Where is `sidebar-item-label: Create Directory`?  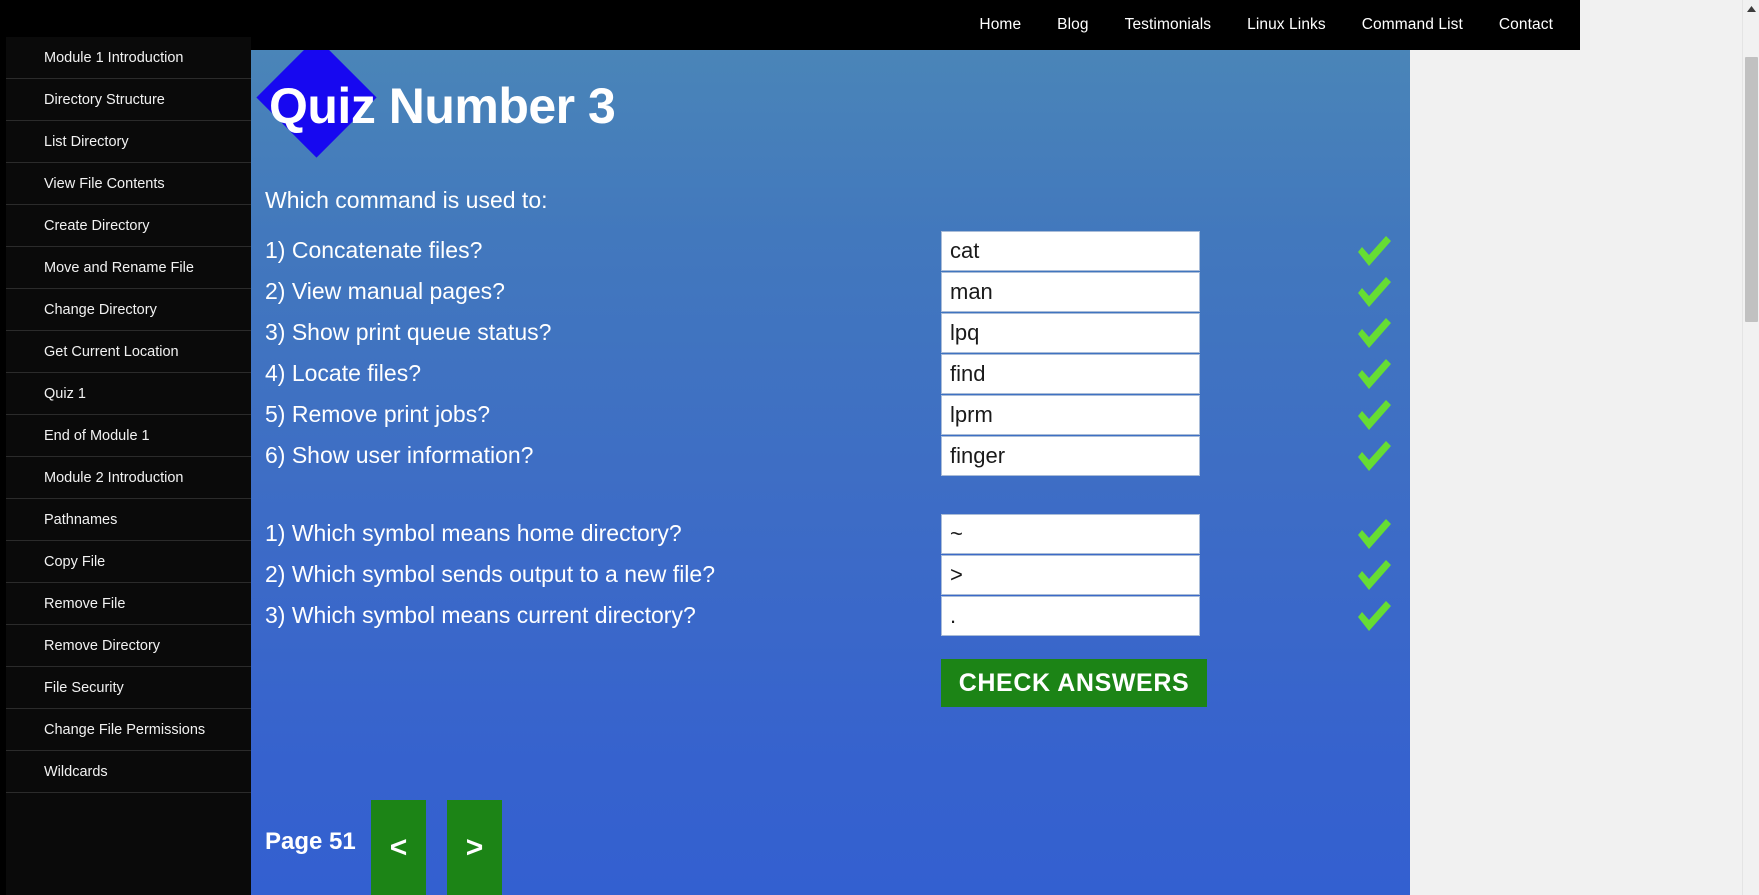 sidebar-item-label: Create Directory is located at coordinates (97, 225).